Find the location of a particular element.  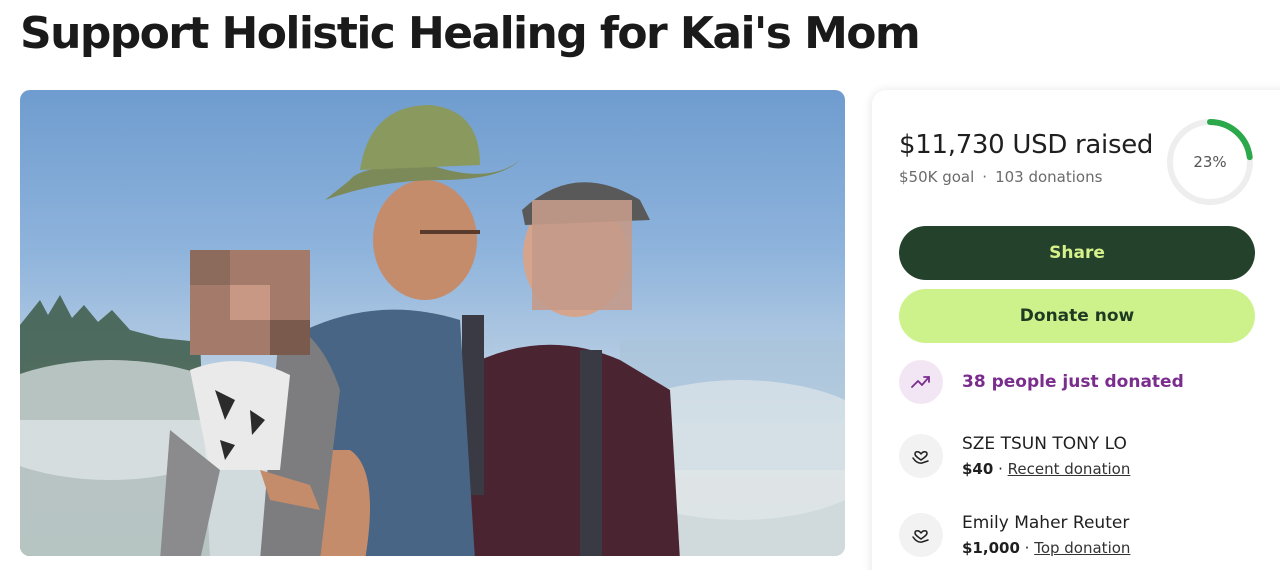

donor-name: Emily Maher Reuter is located at coordinates (1046, 523).